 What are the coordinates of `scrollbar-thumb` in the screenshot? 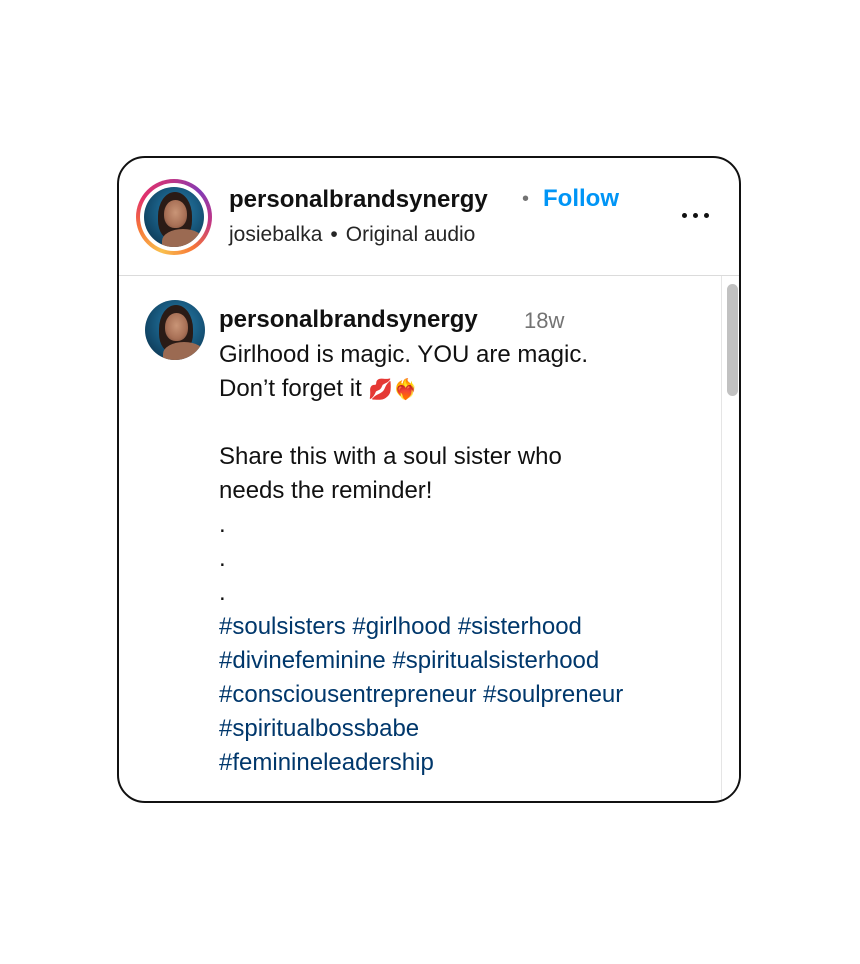 It's located at (732, 340).